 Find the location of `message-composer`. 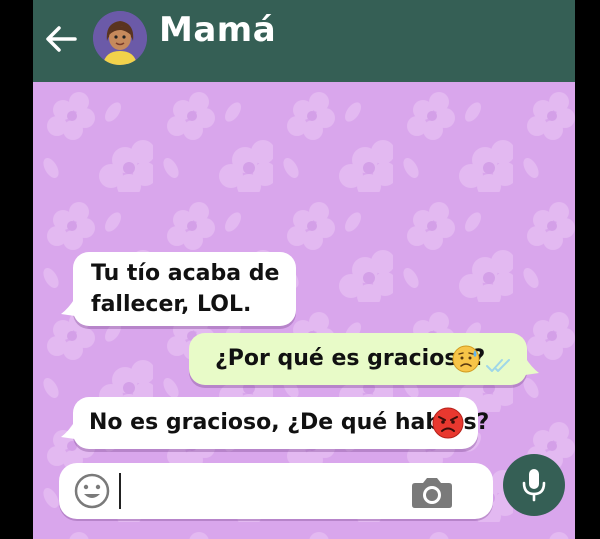

message-composer is located at coordinates (276, 491).